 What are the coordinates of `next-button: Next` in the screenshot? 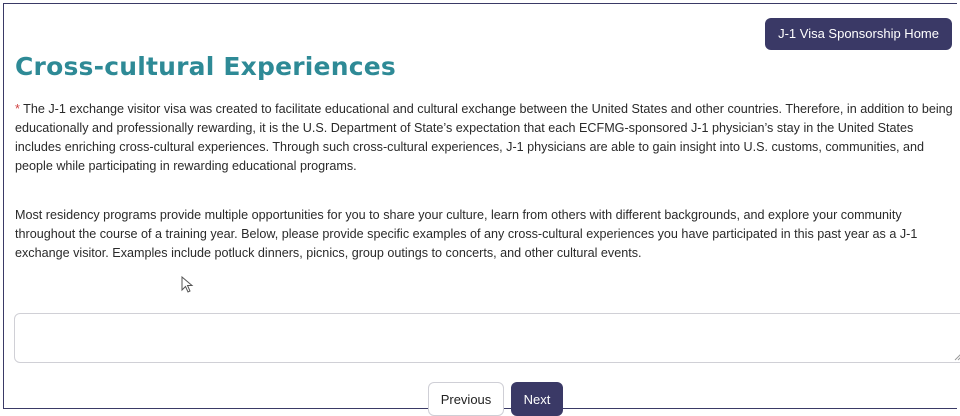 It's located at (537, 399).